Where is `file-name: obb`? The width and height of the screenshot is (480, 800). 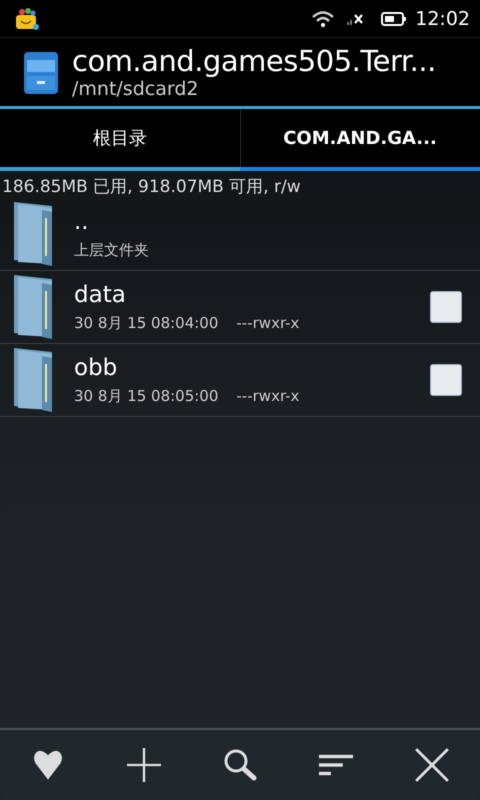 file-name: obb is located at coordinates (96, 367).